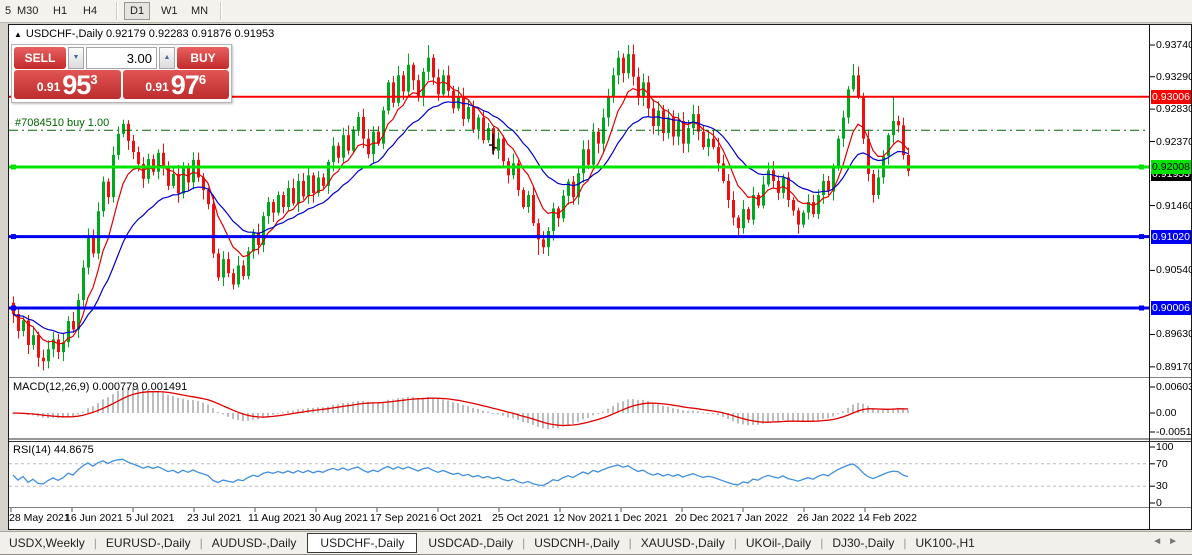  I want to click on buy-price-pip: 6, so click(202, 79).